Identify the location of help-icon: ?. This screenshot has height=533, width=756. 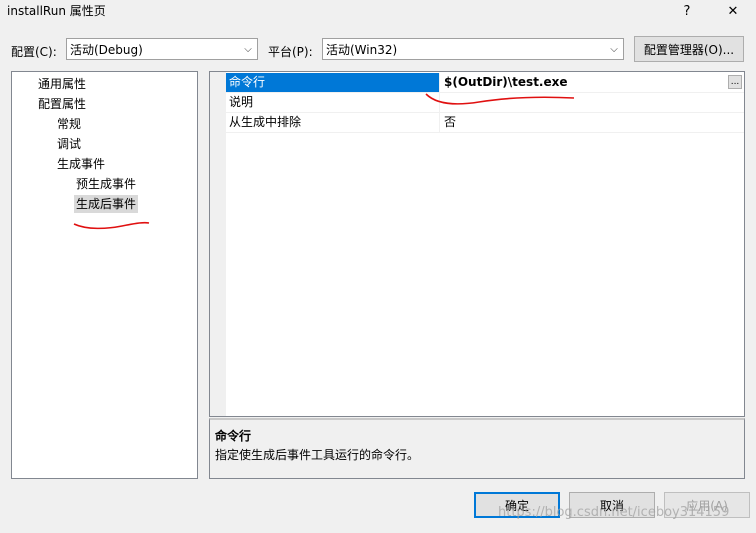
(687, 11).